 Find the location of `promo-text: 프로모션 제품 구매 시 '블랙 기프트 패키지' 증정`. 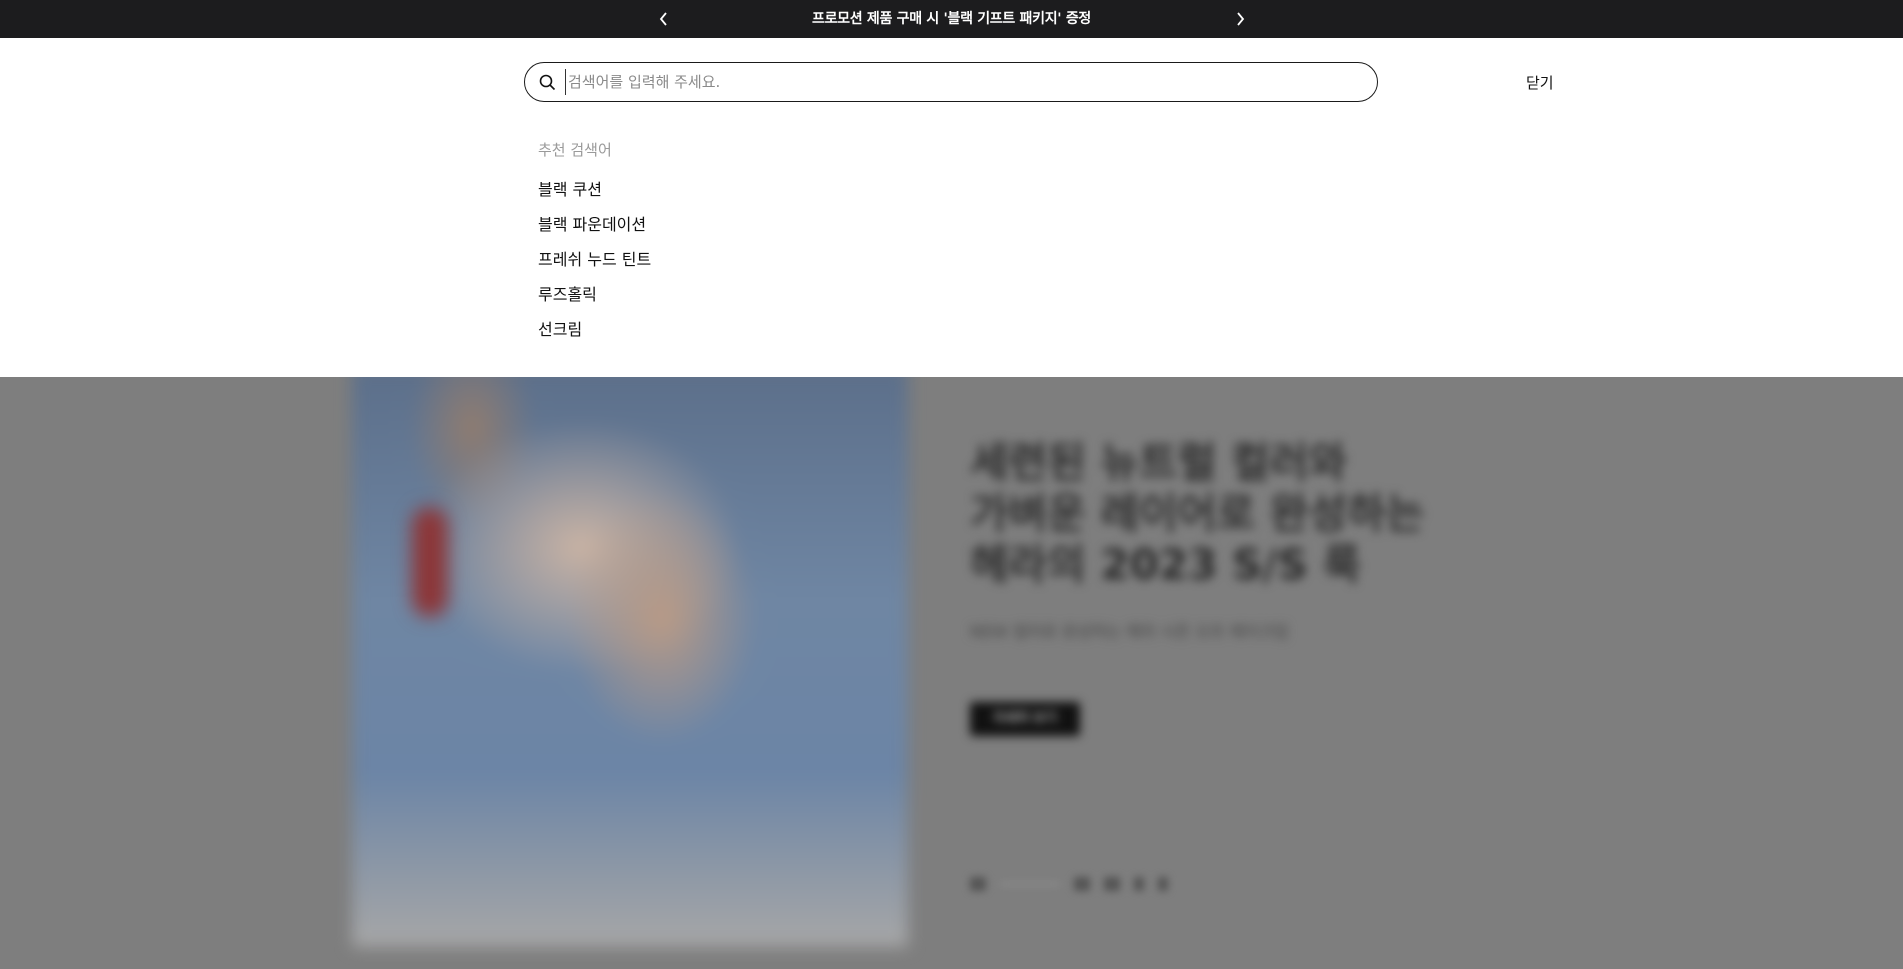

promo-text: 프로모션 제품 구매 시 '블랙 기프트 패키지' 증정 is located at coordinates (951, 19).